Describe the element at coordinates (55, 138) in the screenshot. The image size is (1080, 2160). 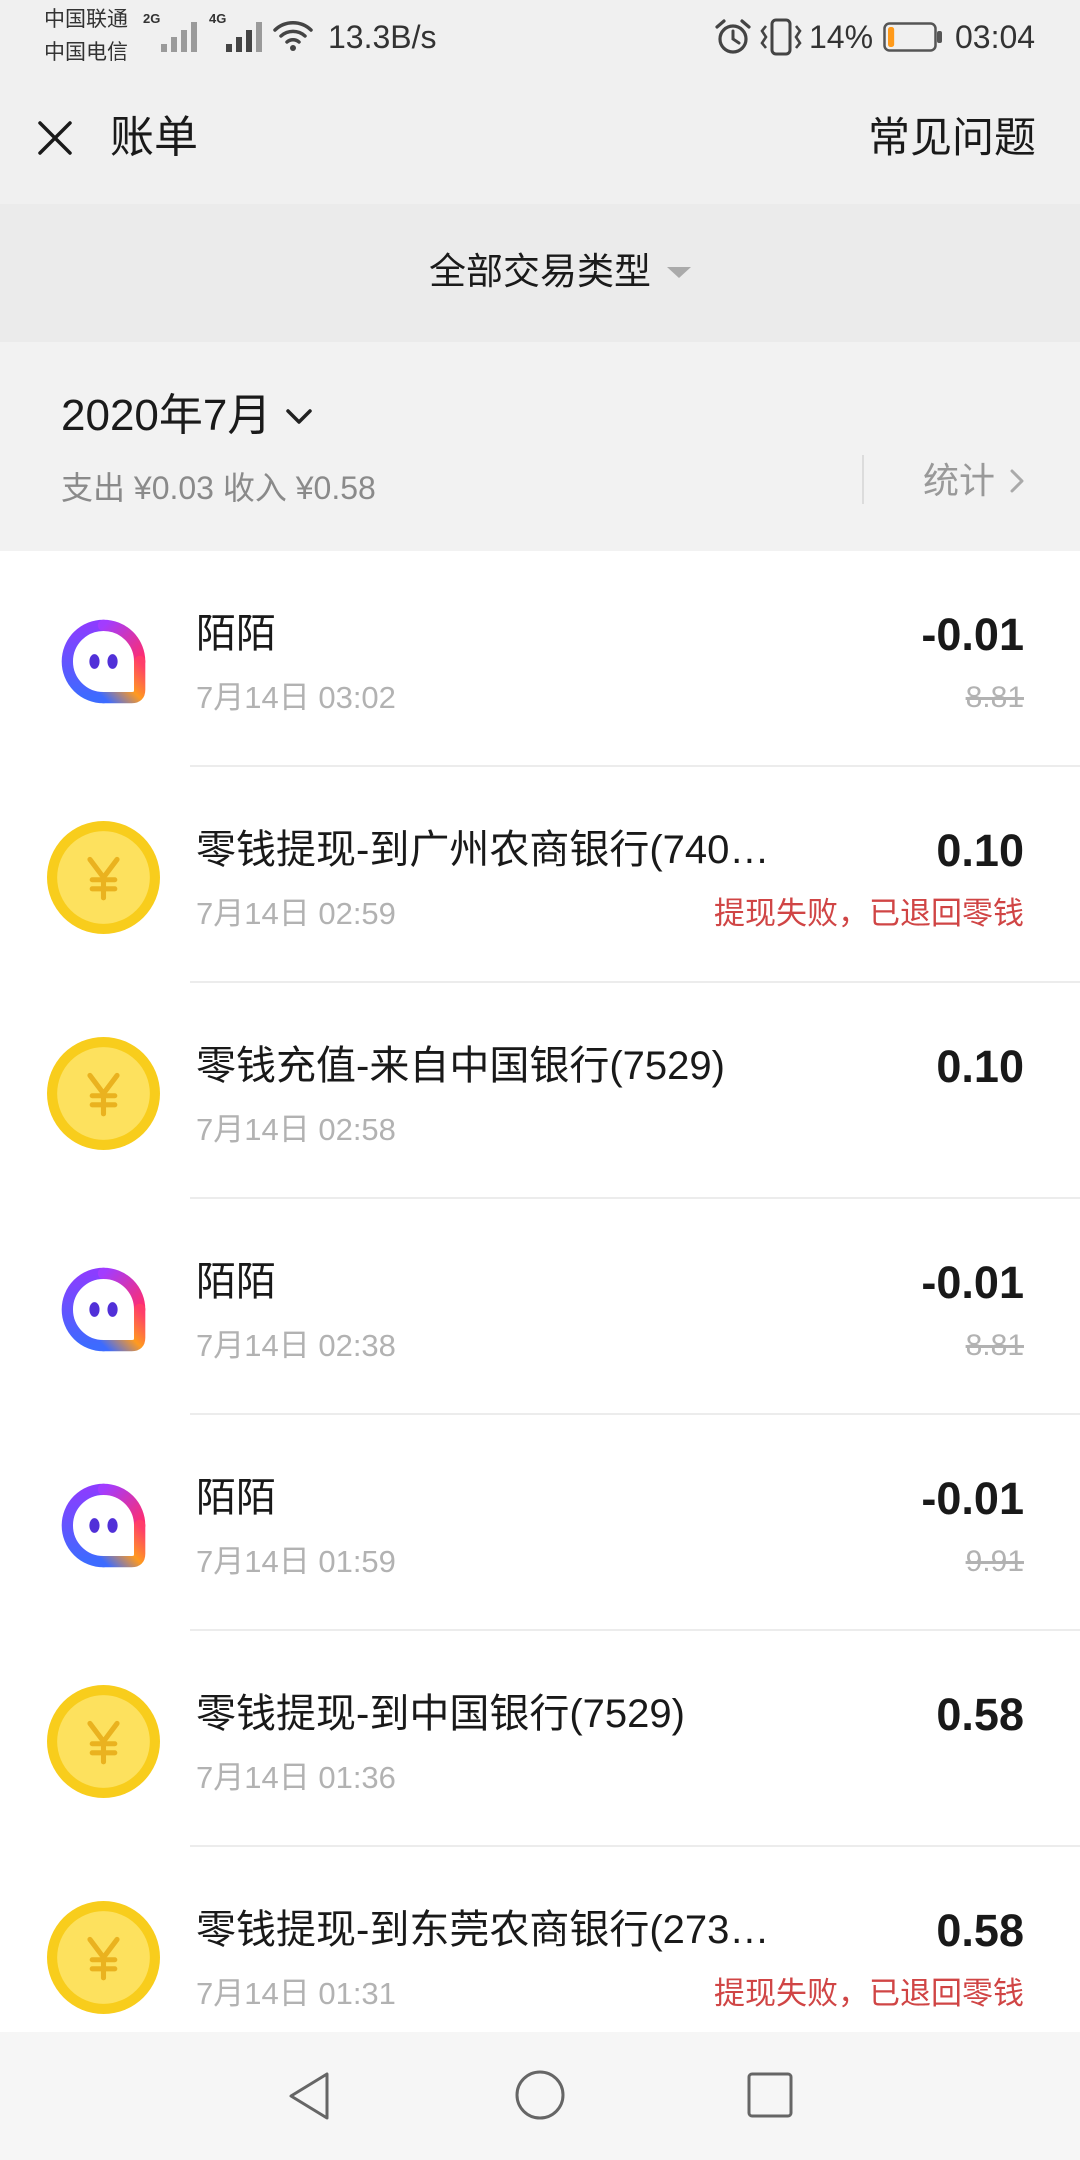
I see `close-icon` at that location.